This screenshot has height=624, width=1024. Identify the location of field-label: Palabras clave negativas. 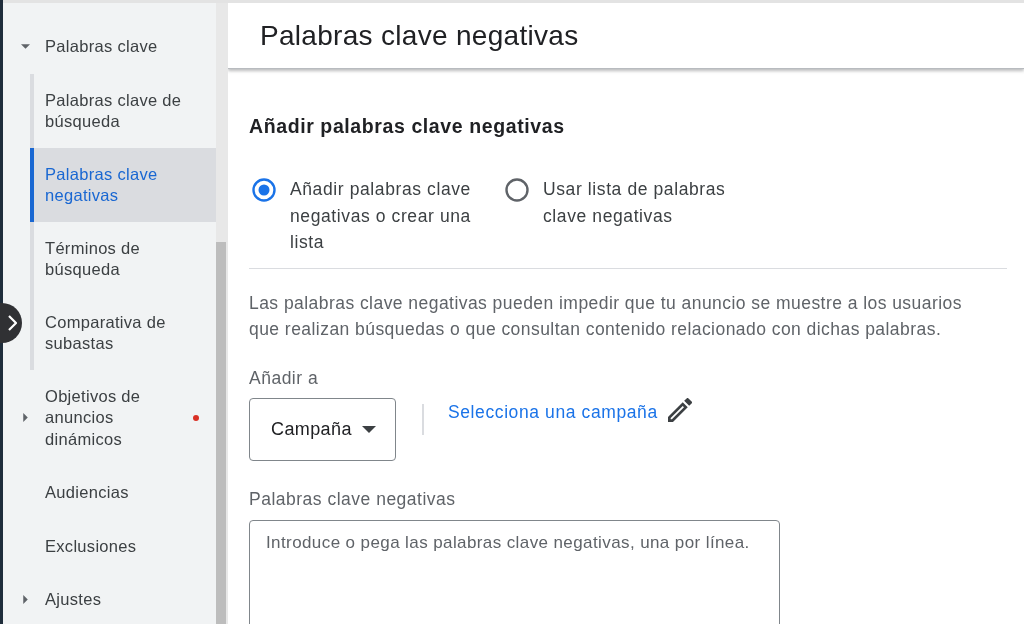
(352, 499).